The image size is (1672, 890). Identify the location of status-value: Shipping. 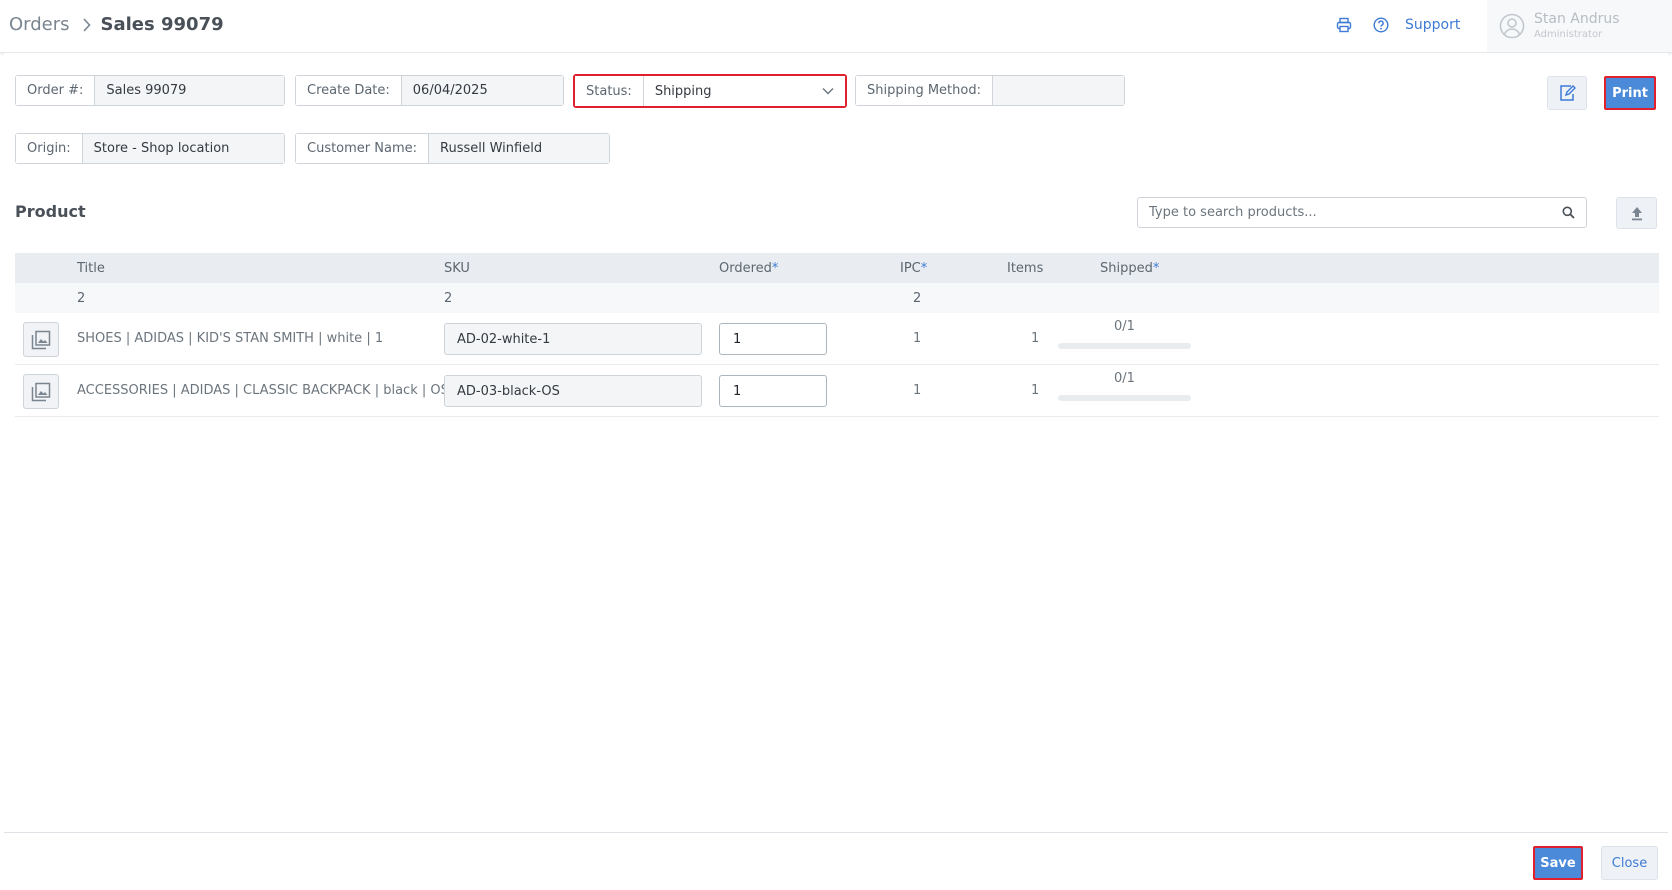
(683, 91).